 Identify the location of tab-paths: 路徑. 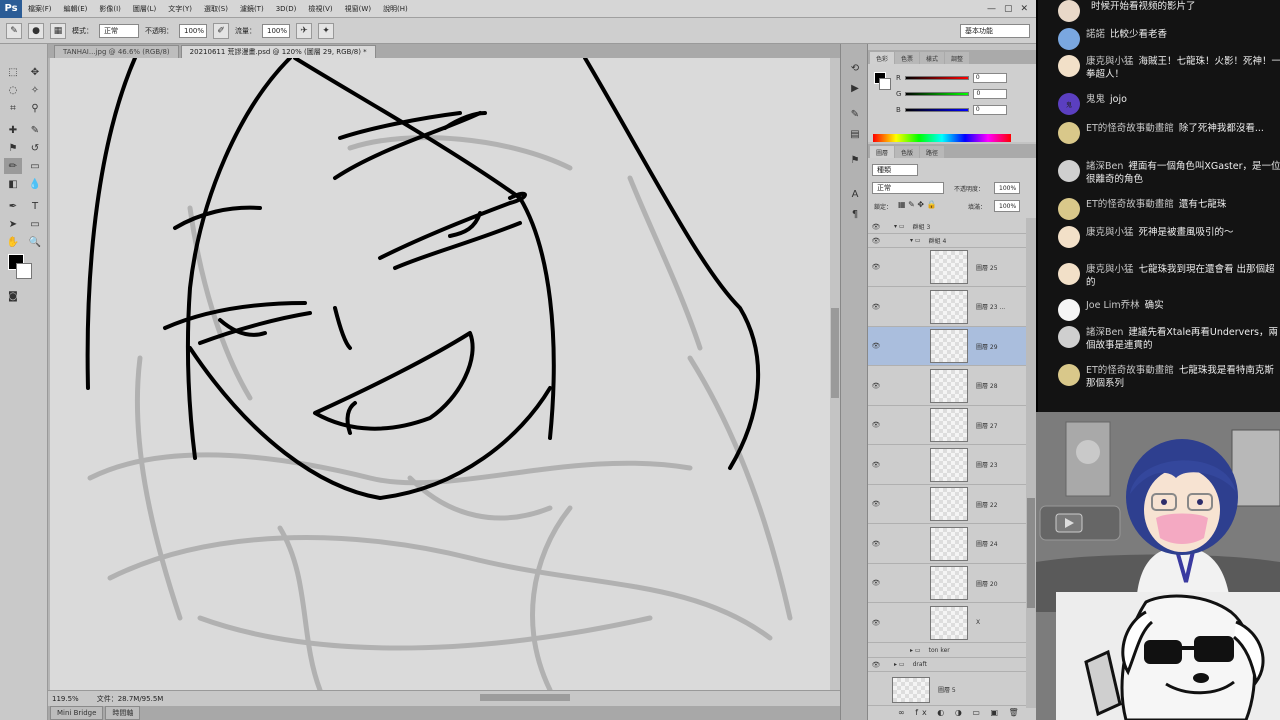
(932, 152).